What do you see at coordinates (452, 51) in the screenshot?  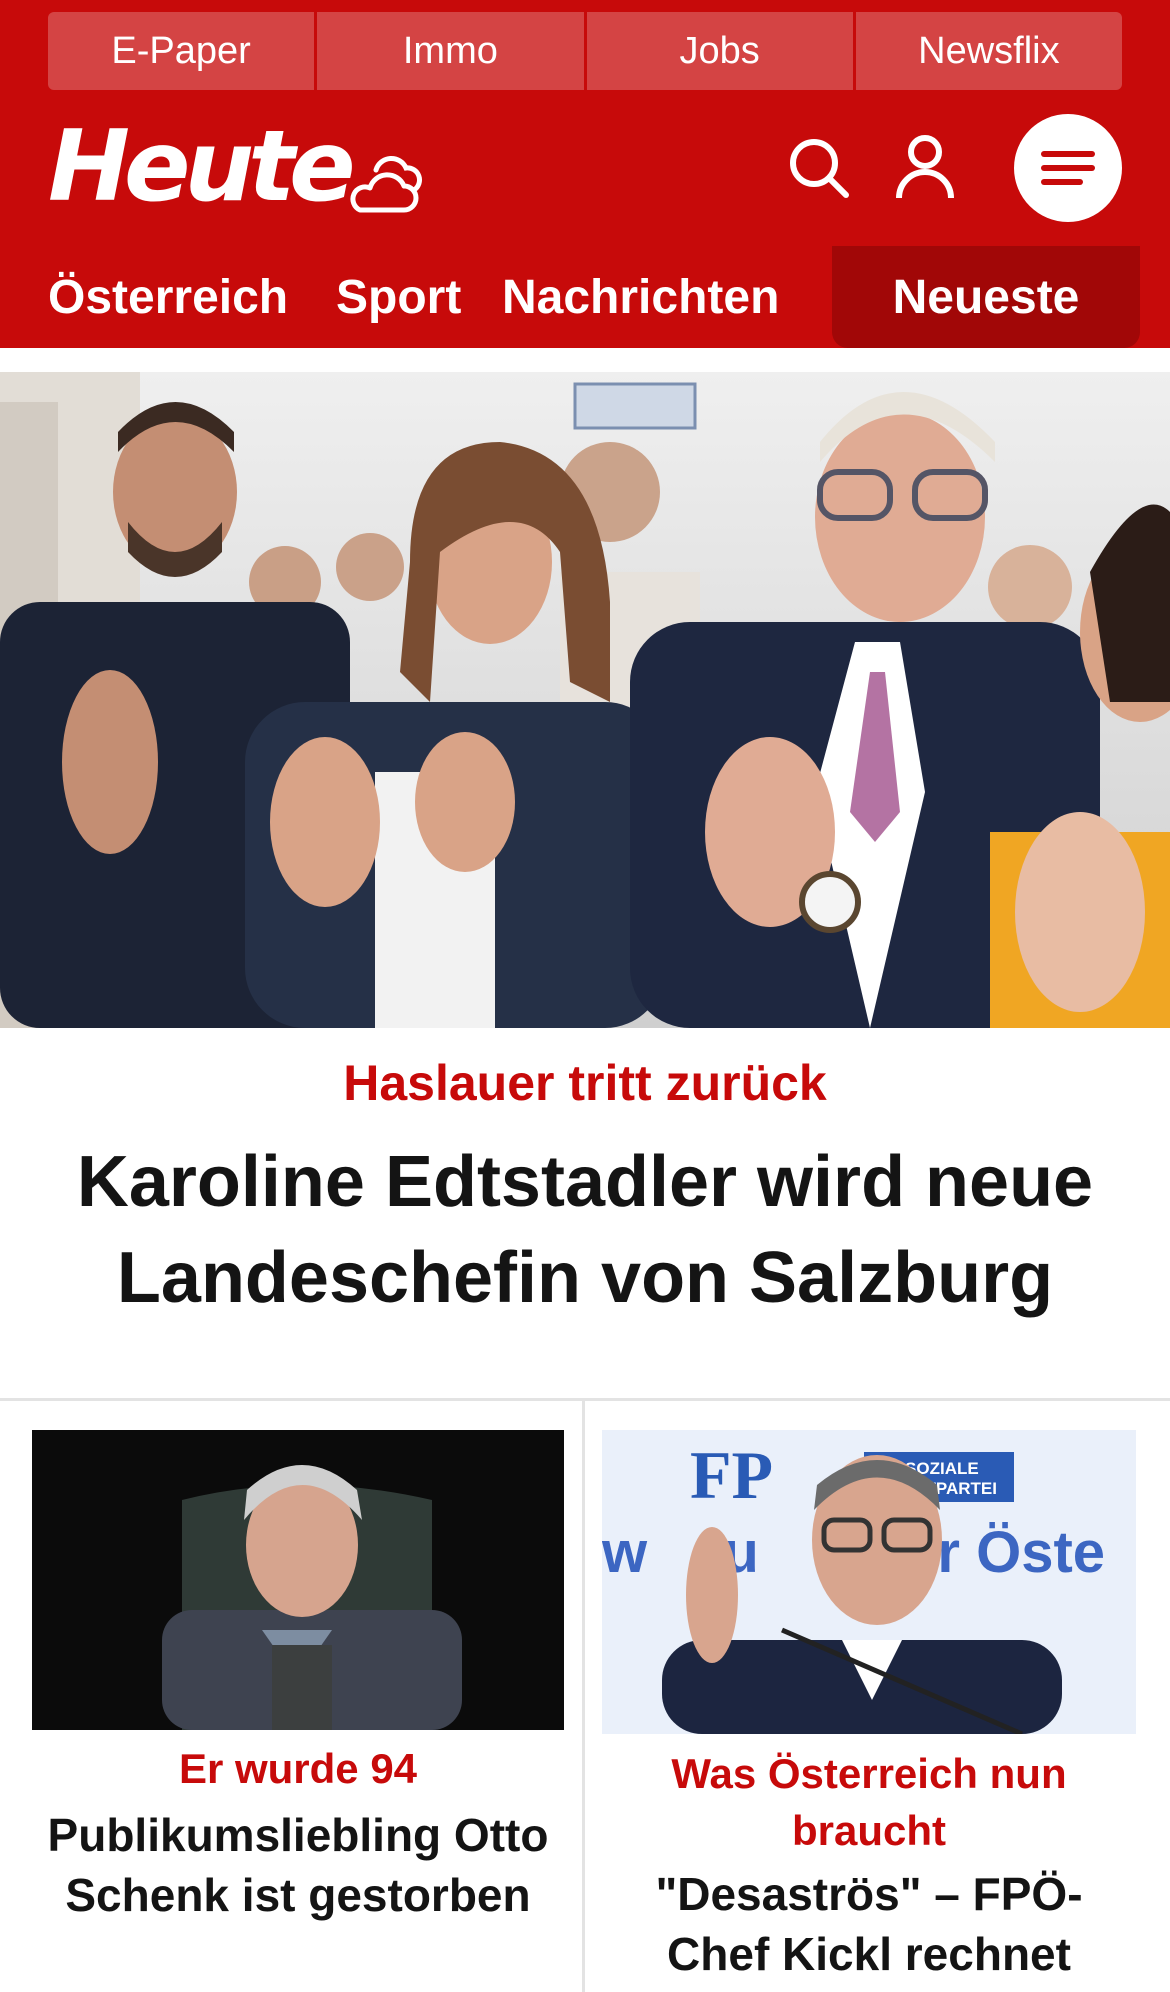 I see `topbar-link-immo: Immo` at bounding box center [452, 51].